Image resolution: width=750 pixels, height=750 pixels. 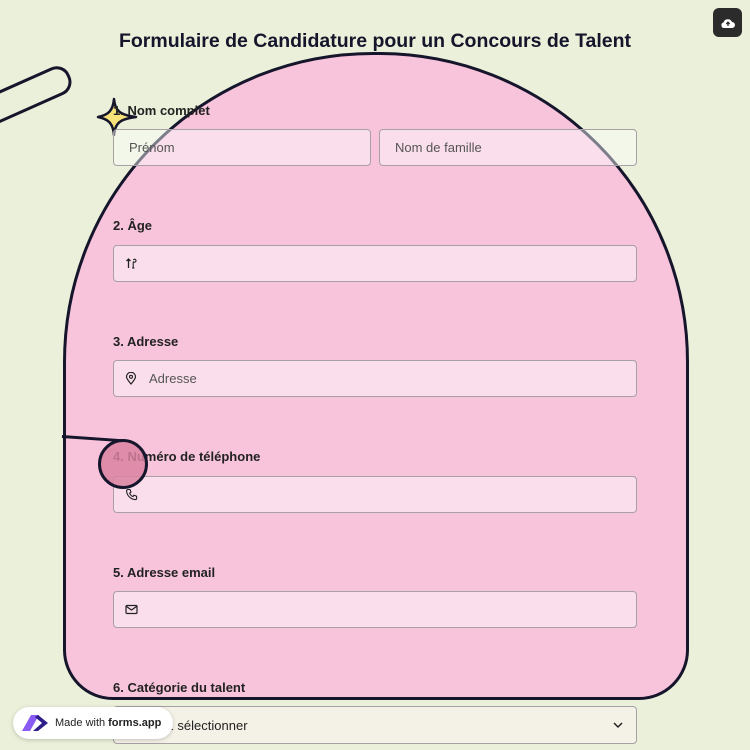 What do you see at coordinates (179, 687) in the screenshot?
I see `question-label-talent-category: 6. Catégorie du talent` at bounding box center [179, 687].